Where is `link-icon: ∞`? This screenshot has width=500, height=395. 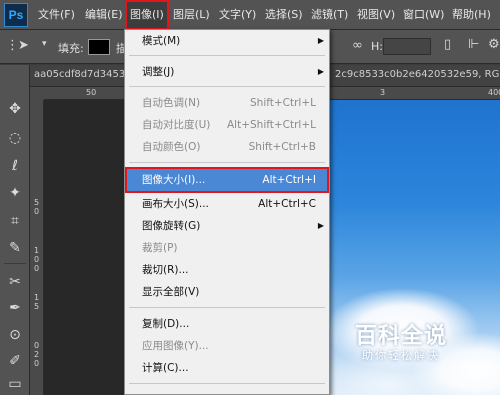 link-icon: ∞ is located at coordinates (357, 45).